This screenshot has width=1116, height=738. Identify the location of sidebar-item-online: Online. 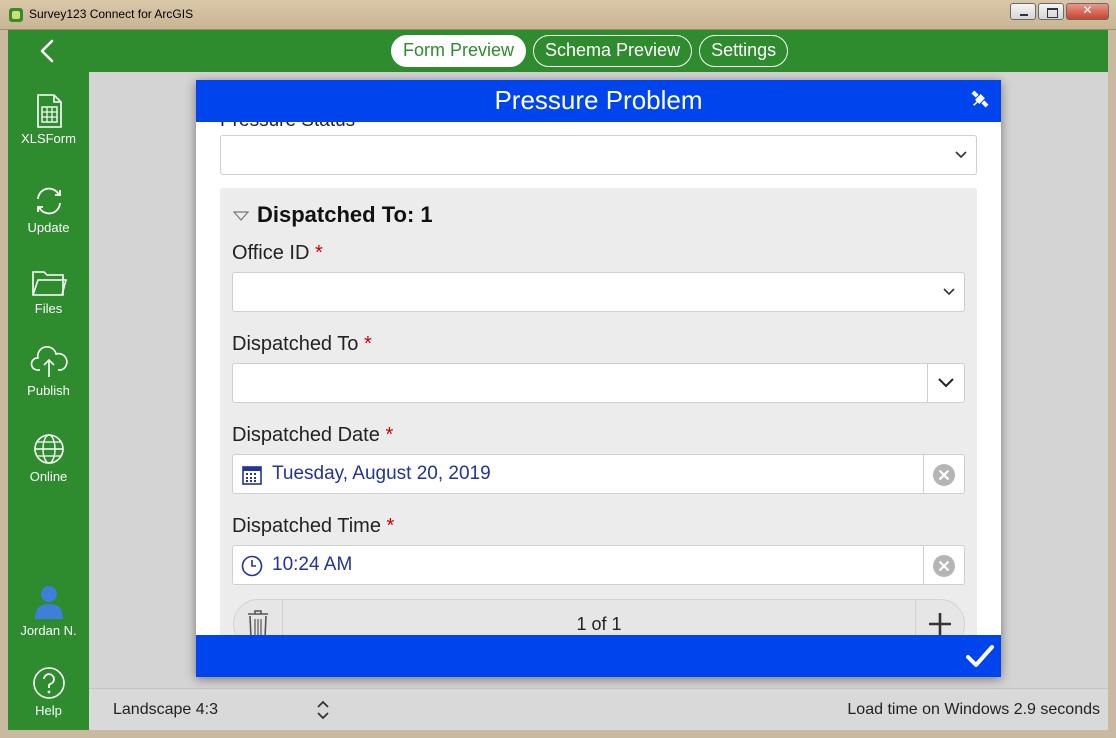
(48, 458).